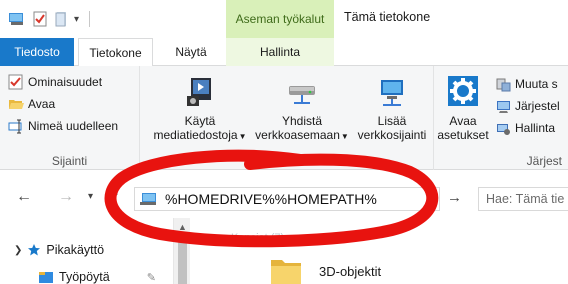 Image resolution: width=568 pixels, height=284 pixels. Describe the element at coordinates (392, 135) in the screenshot. I see `add-location-line2: verkkosijainti` at that location.